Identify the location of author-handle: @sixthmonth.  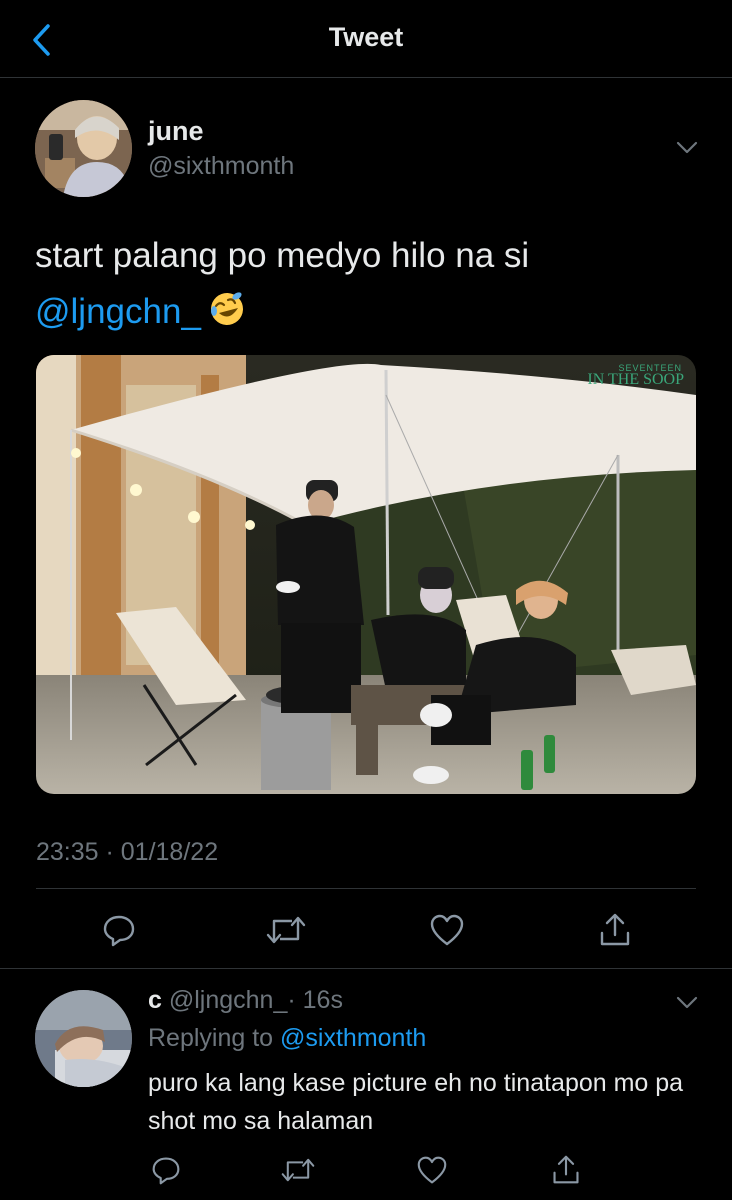
(221, 166).